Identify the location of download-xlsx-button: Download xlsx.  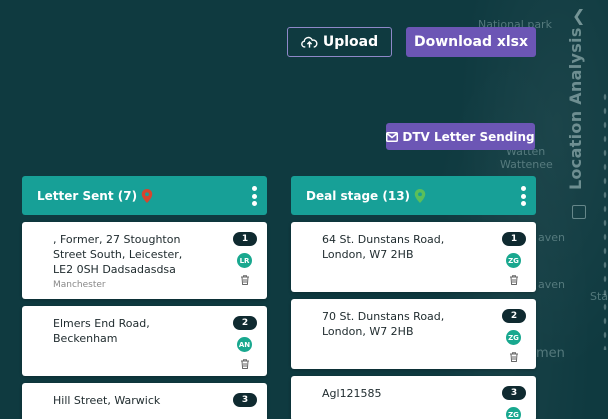
(471, 42).